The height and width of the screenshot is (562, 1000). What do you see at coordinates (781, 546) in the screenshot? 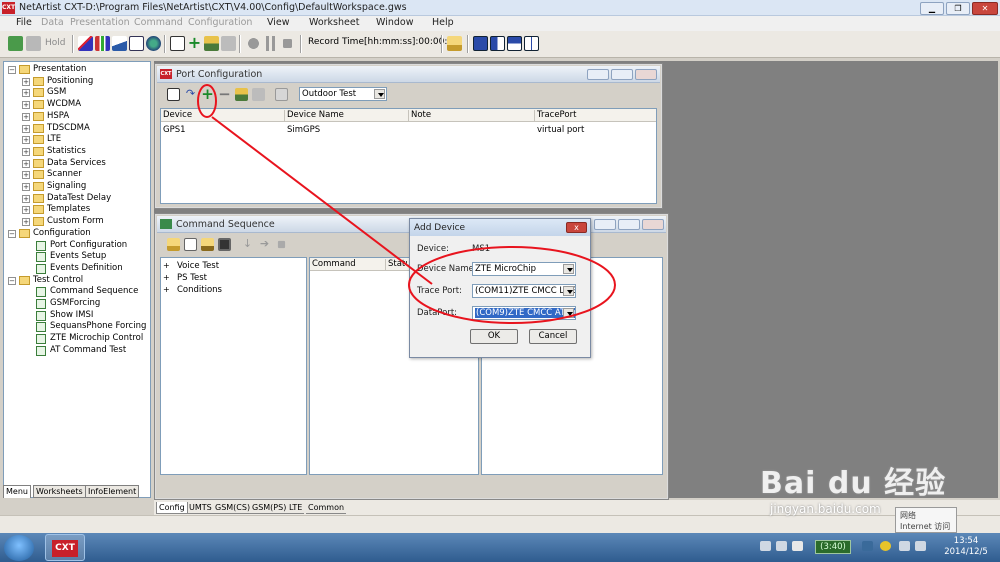
I see `tray-icon` at bounding box center [781, 546].